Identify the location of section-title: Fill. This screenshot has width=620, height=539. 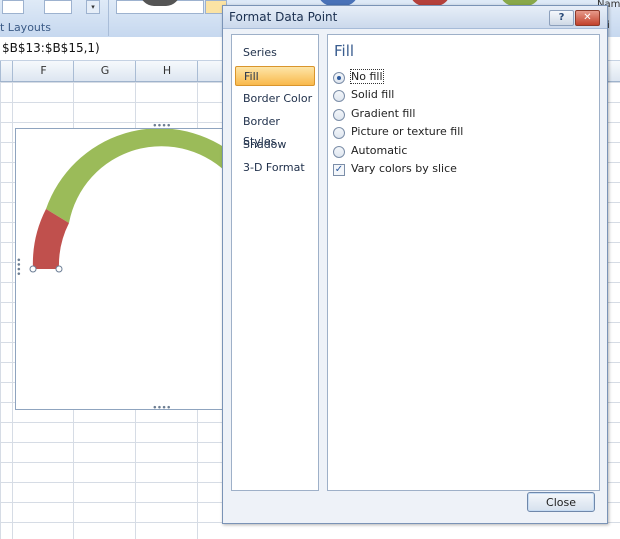
(344, 51).